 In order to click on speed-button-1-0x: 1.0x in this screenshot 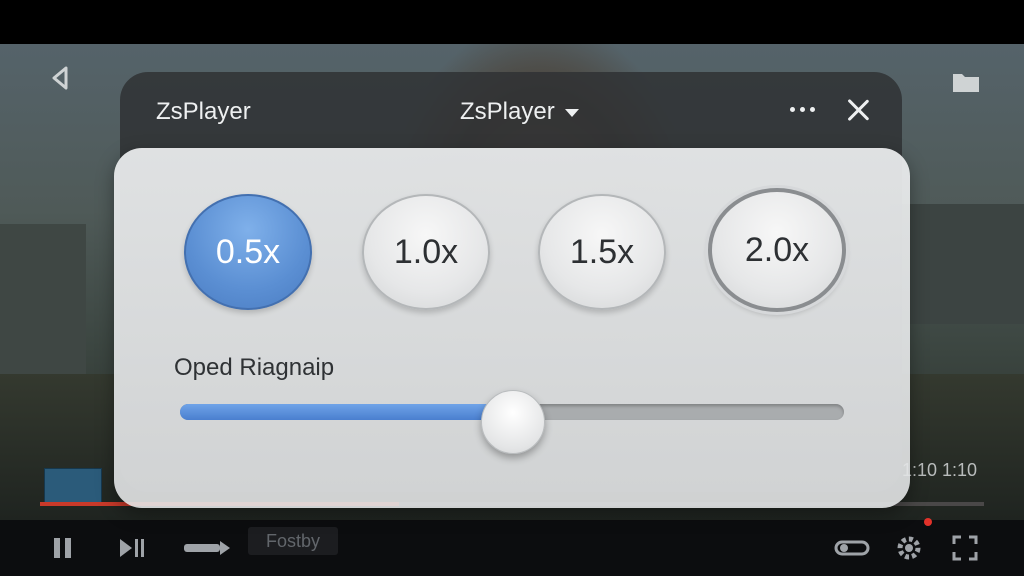, I will do `click(426, 252)`.